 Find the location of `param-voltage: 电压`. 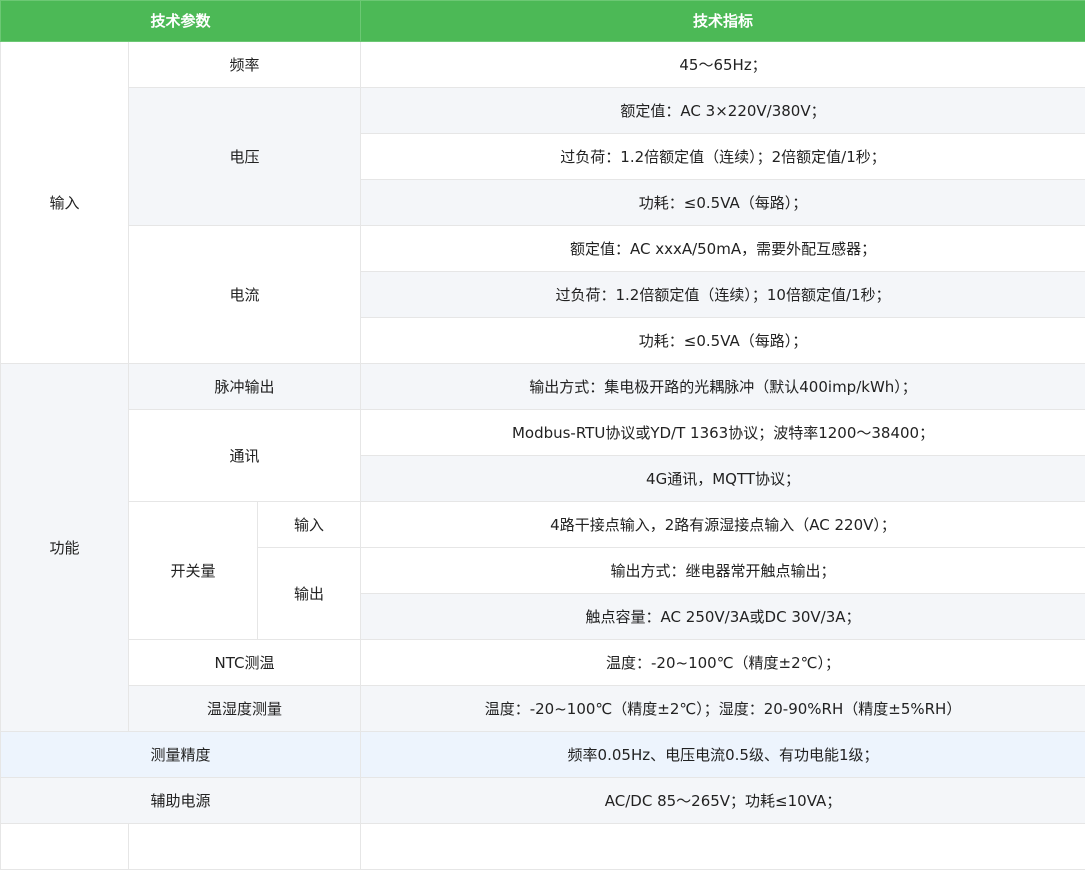

param-voltage: 电压 is located at coordinates (245, 157).